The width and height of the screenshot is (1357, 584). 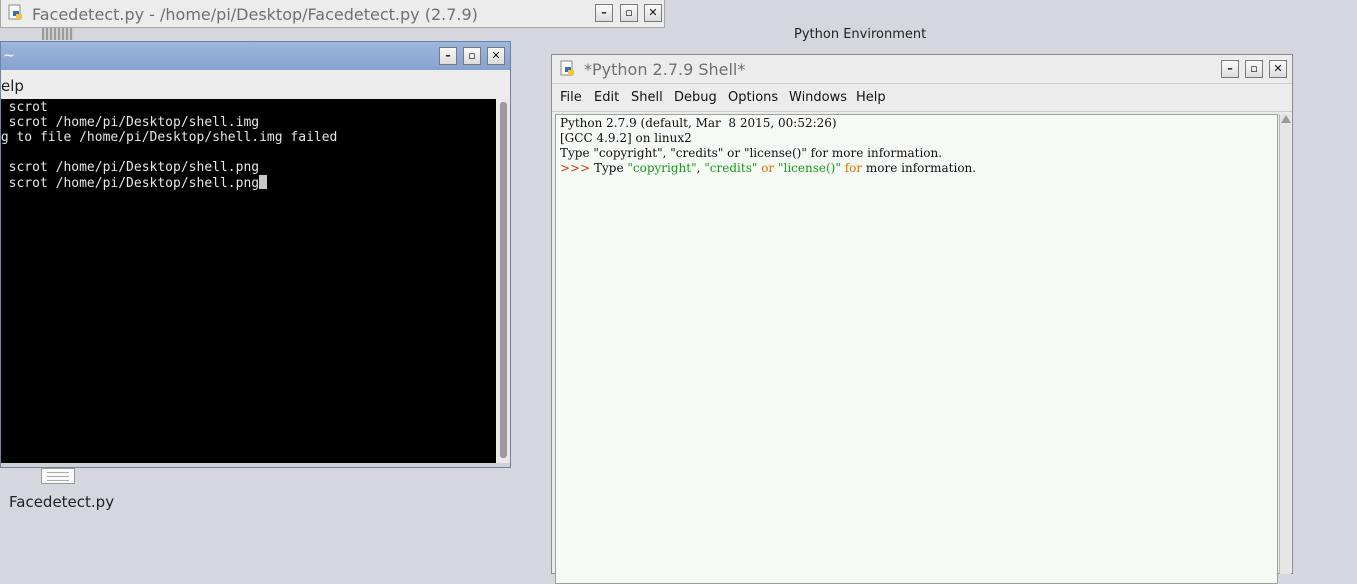 I want to click on terminal-title: ~, so click(x=9, y=56).